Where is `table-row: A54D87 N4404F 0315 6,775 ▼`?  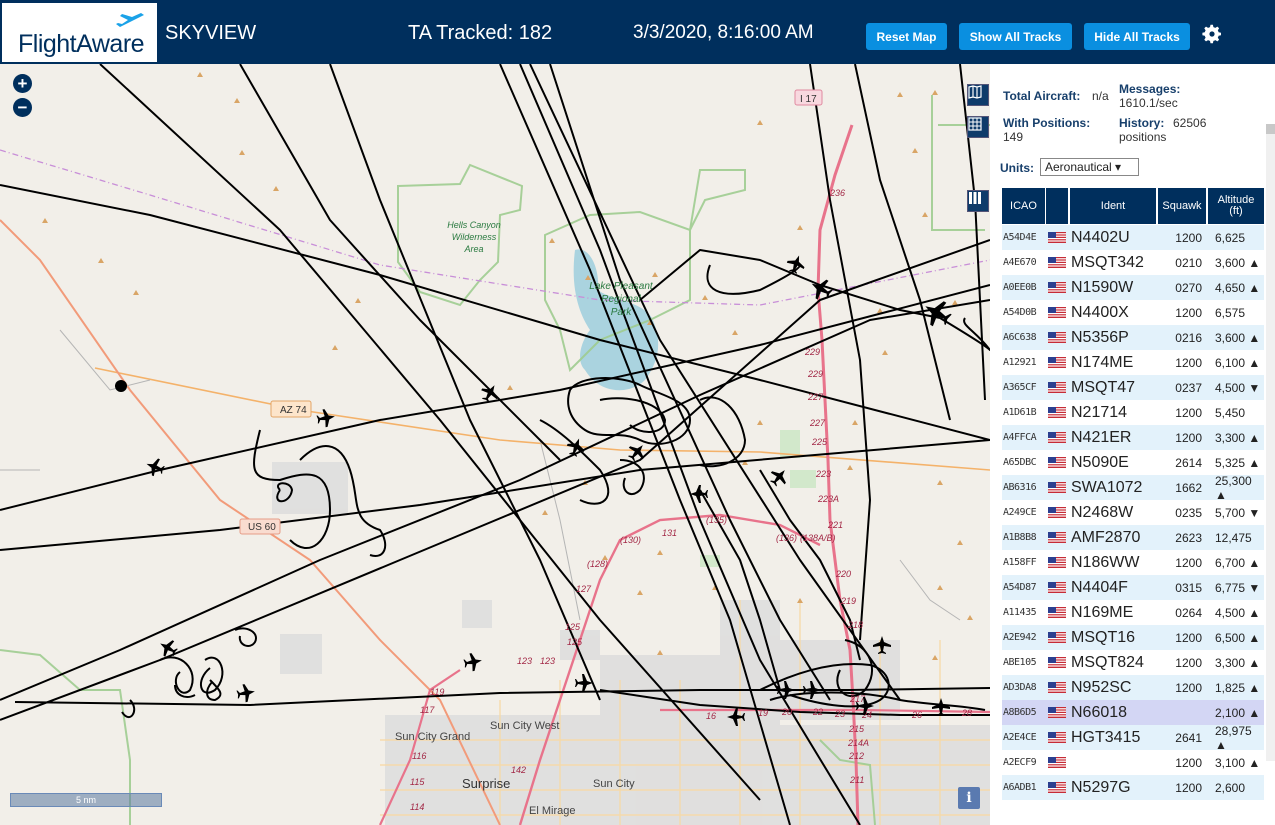
table-row: A54D87 N4404F 0315 6,775 ▼ is located at coordinates (1133, 587).